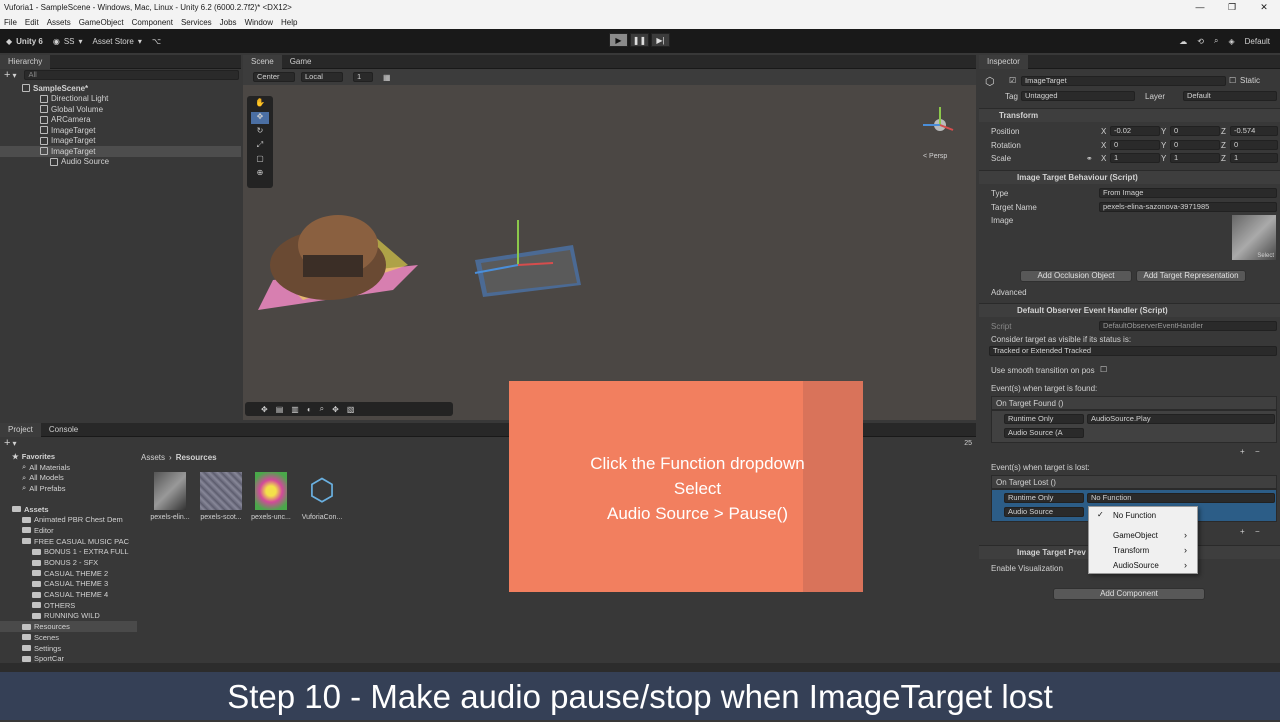 Image resolution: width=1280 pixels, height=722 pixels. I want to click on add-occlusion-button: Add Occlusion Object, so click(1076, 276).